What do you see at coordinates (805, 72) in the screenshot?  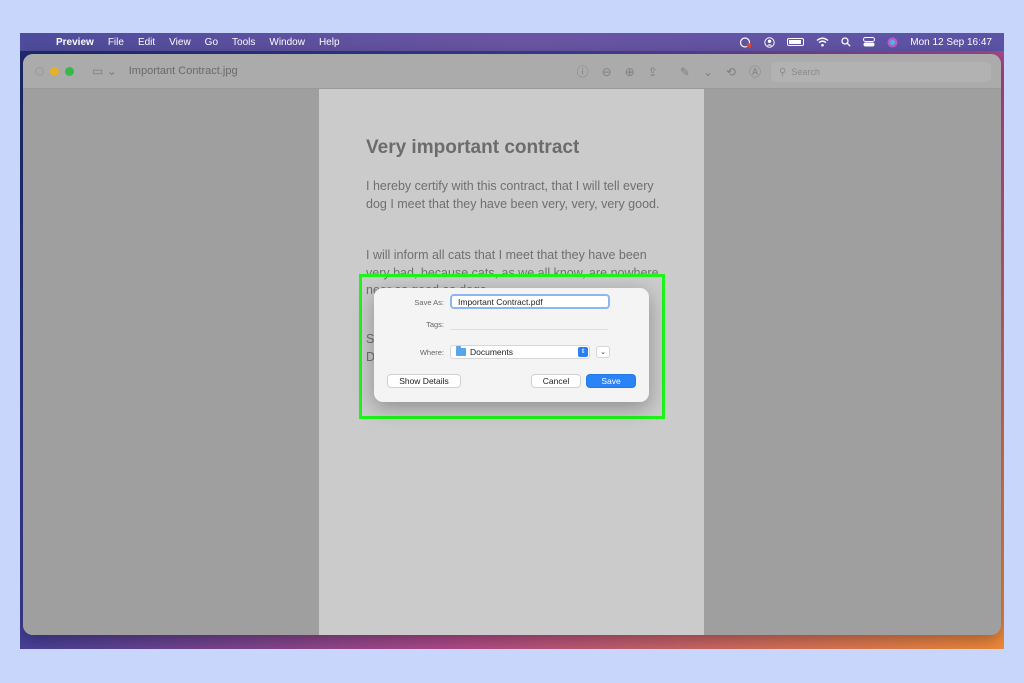 I see `search-placeholder: Search` at bounding box center [805, 72].